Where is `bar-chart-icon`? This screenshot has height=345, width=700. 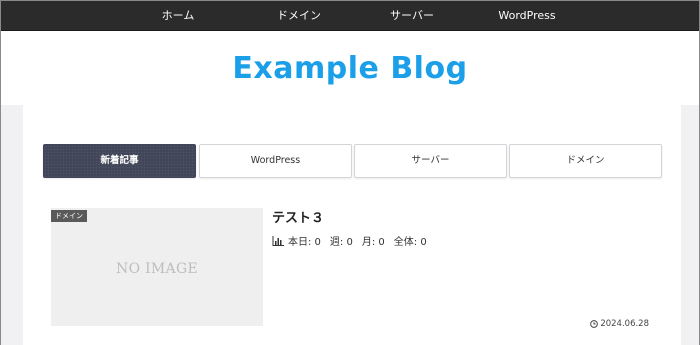 bar-chart-icon is located at coordinates (278, 240).